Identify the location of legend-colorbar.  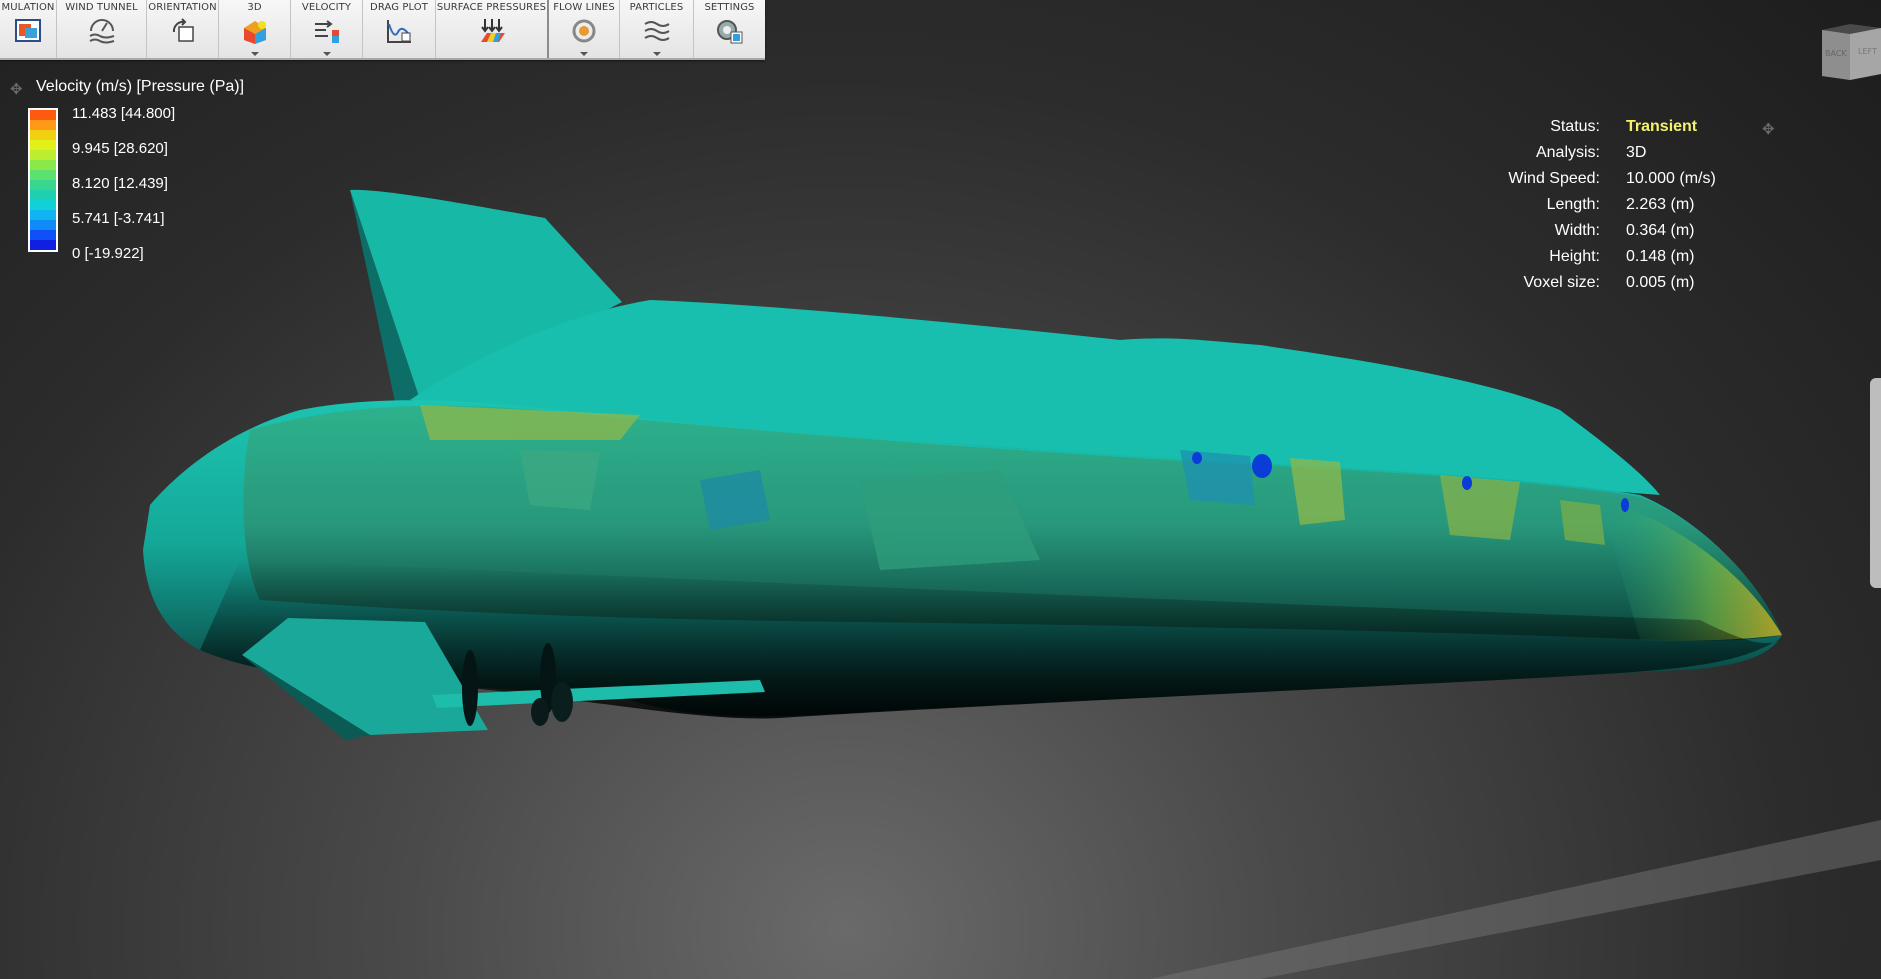
(43, 180).